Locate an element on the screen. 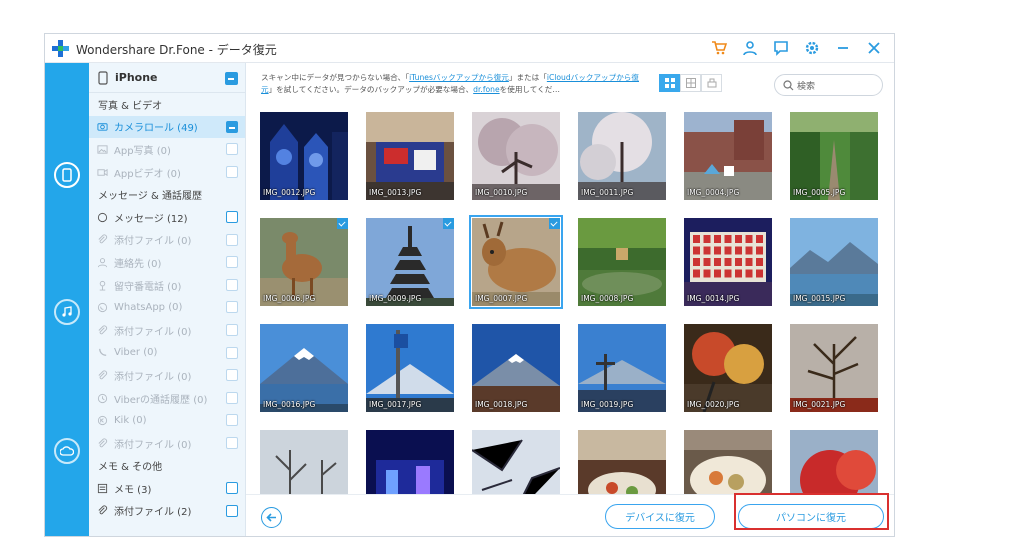 Image resolution: width=1024 pixels, height=557 pixels. category-item: 添付ファイル (2) is located at coordinates (167, 511).